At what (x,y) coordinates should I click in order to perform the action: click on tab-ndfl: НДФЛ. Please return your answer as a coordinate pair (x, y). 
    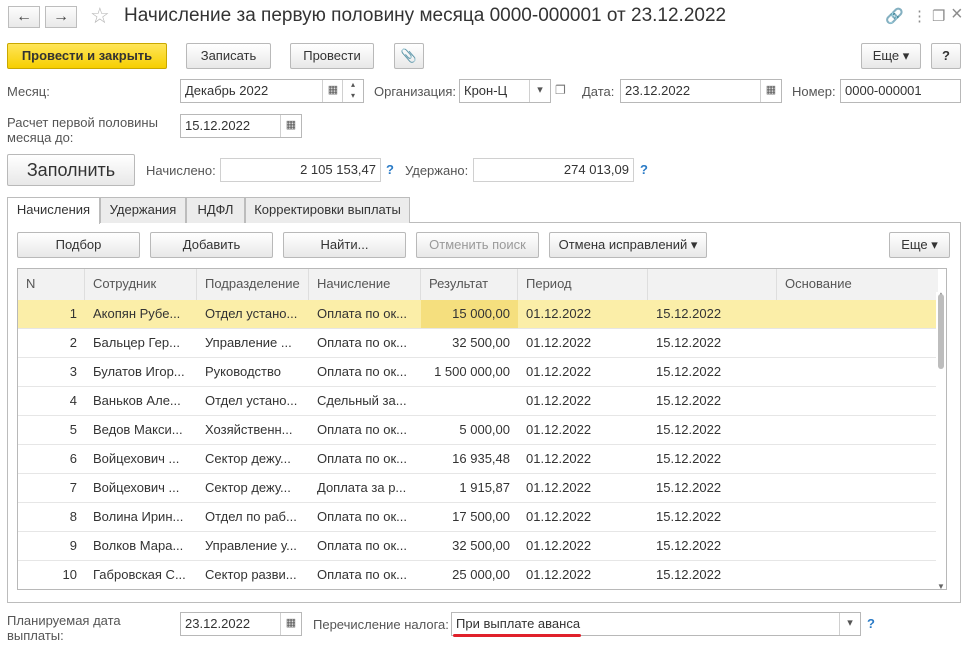
    Looking at the image, I should click on (215, 210).